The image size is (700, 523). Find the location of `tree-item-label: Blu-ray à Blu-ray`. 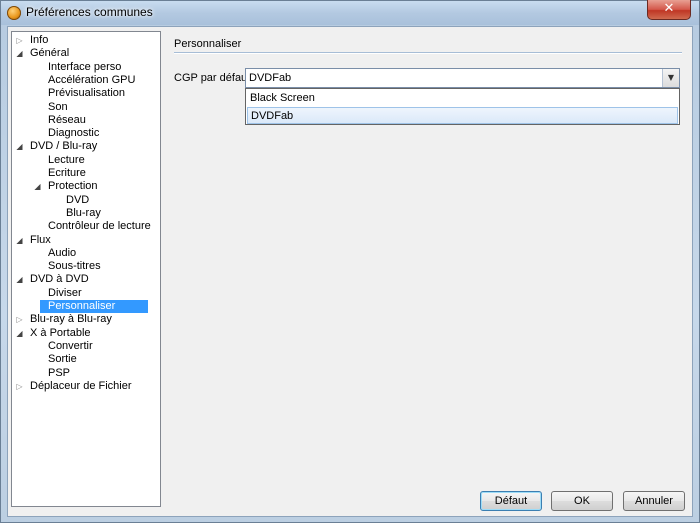

tree-item-label: Blu-ray à Blu-ray is located at coordinates (71, 319).